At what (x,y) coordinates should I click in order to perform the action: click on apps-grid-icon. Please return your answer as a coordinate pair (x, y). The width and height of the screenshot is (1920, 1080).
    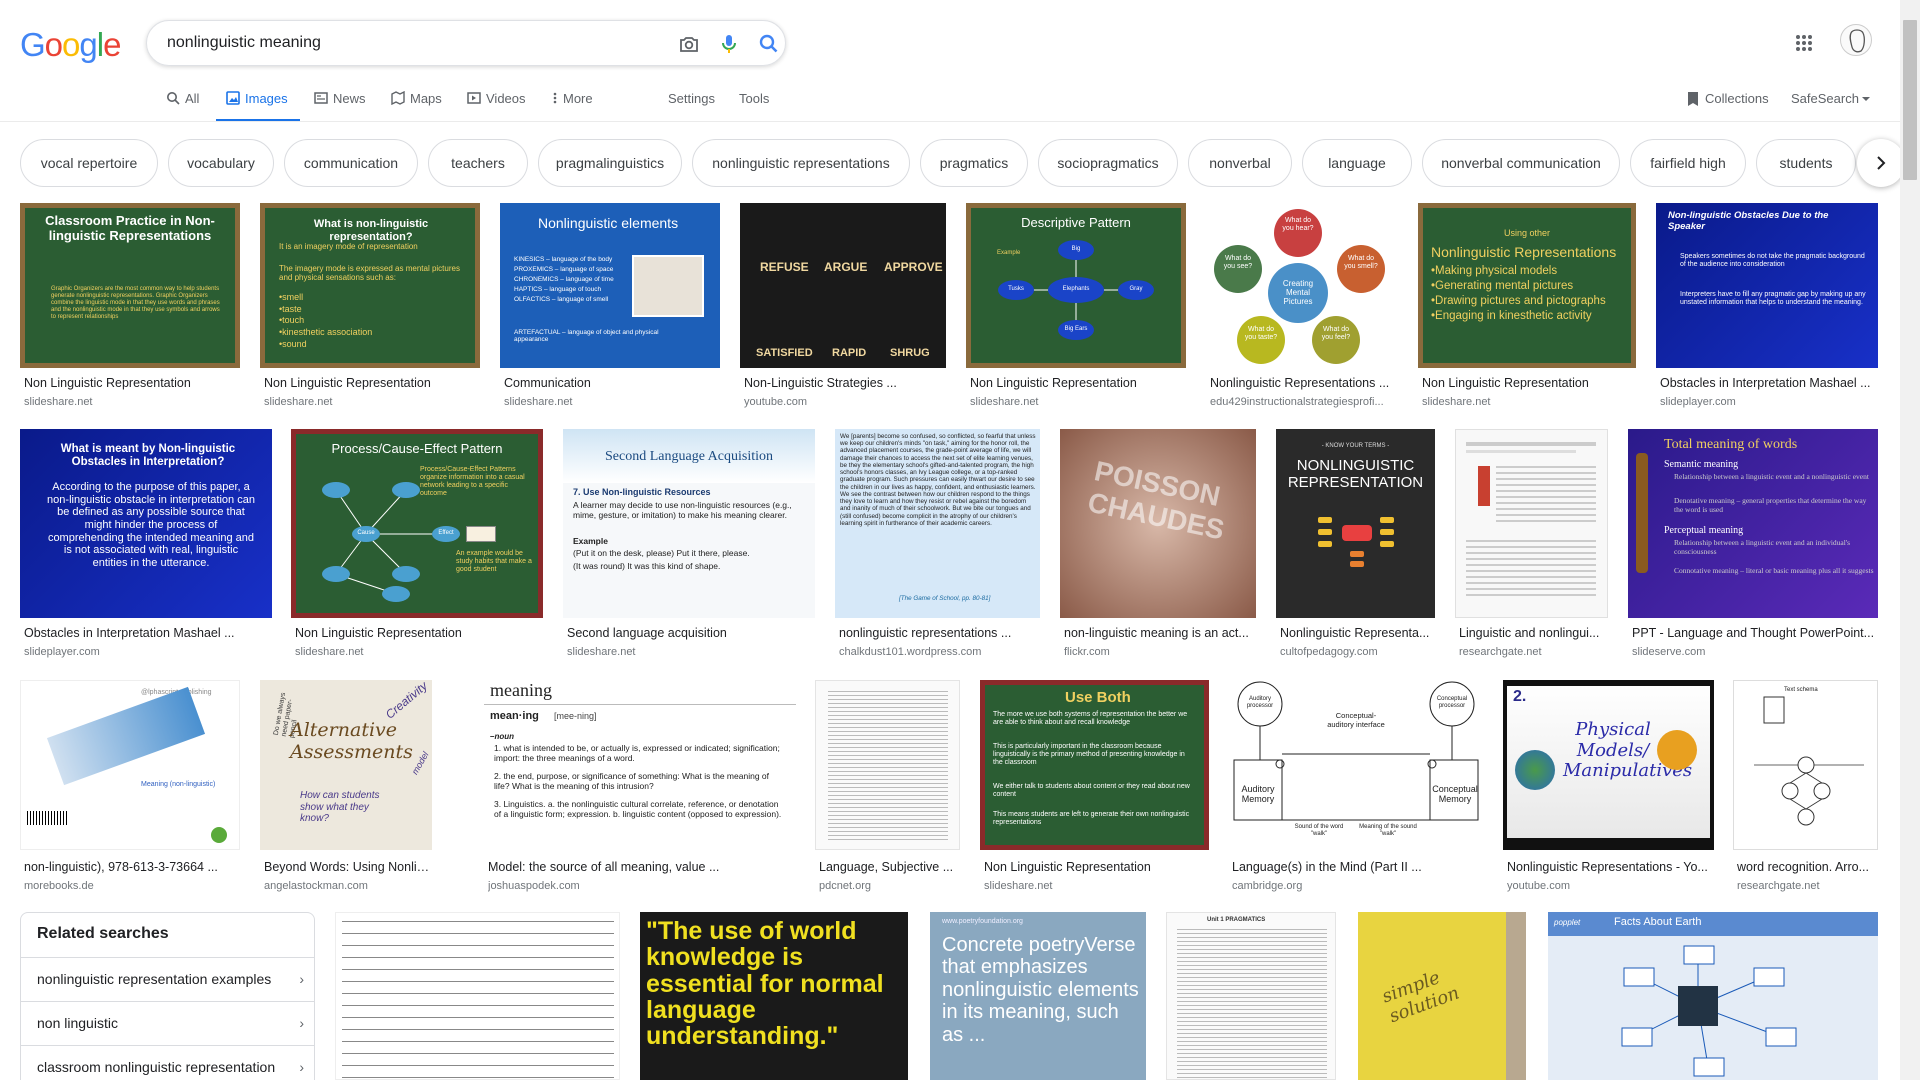
    Looking at the image, I should click on (1804, 43).